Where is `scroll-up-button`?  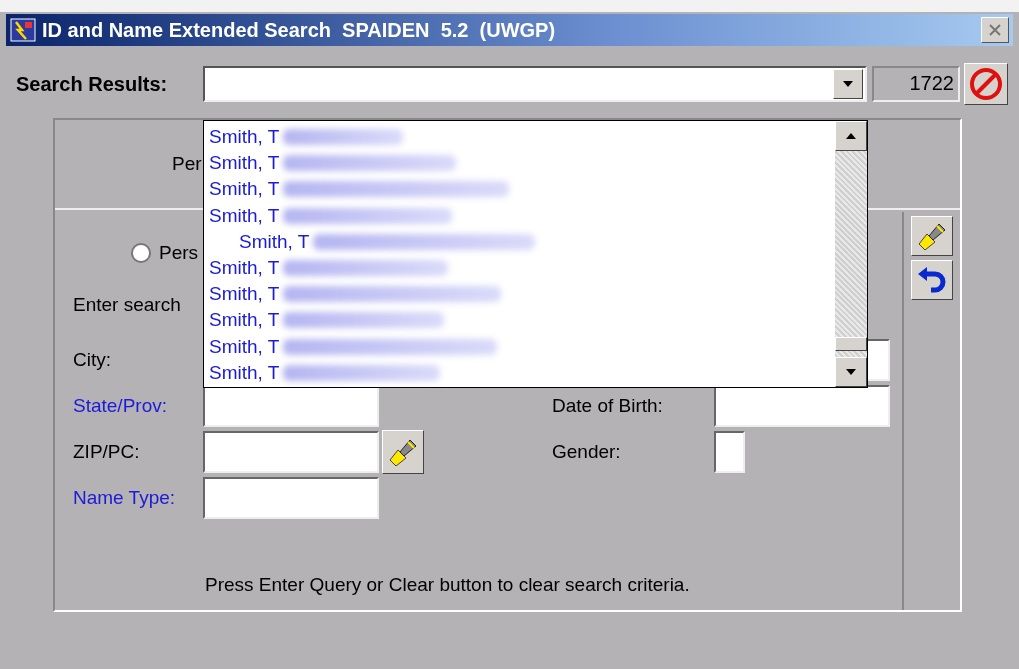
scroll-up-button is located at coordinates (851, 136).